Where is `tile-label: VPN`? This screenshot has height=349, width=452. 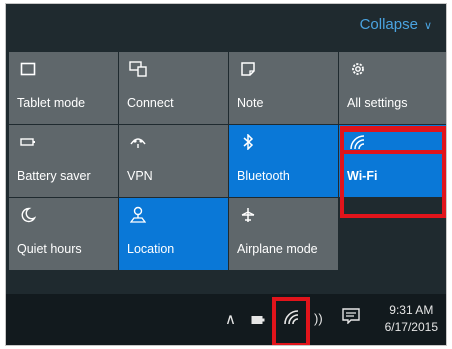
tile-label: VPN is located at coordinates (140, 176).